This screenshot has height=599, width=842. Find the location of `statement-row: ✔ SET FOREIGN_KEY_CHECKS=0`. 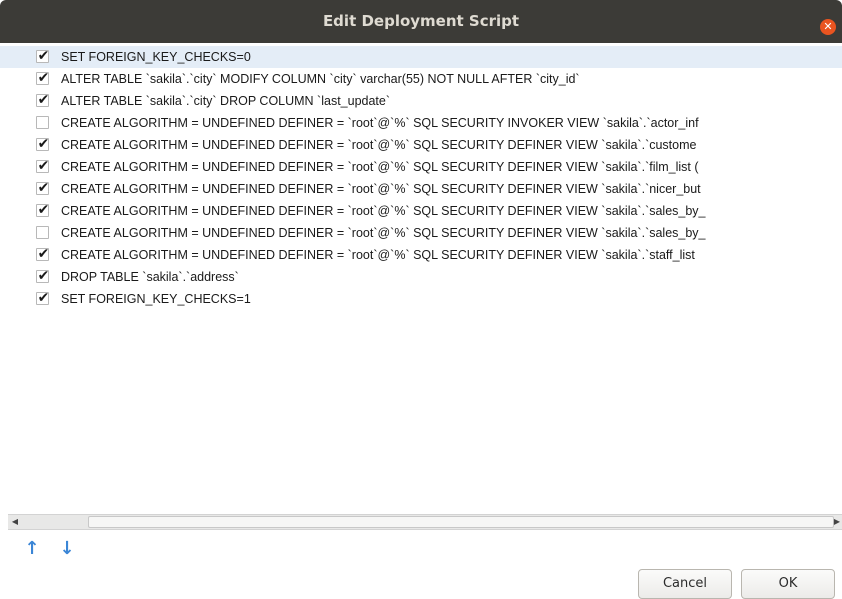

statement-row: ✔ SET FOREIGN_KEY_CHECKS=0 is located at coordinates (421, 57).